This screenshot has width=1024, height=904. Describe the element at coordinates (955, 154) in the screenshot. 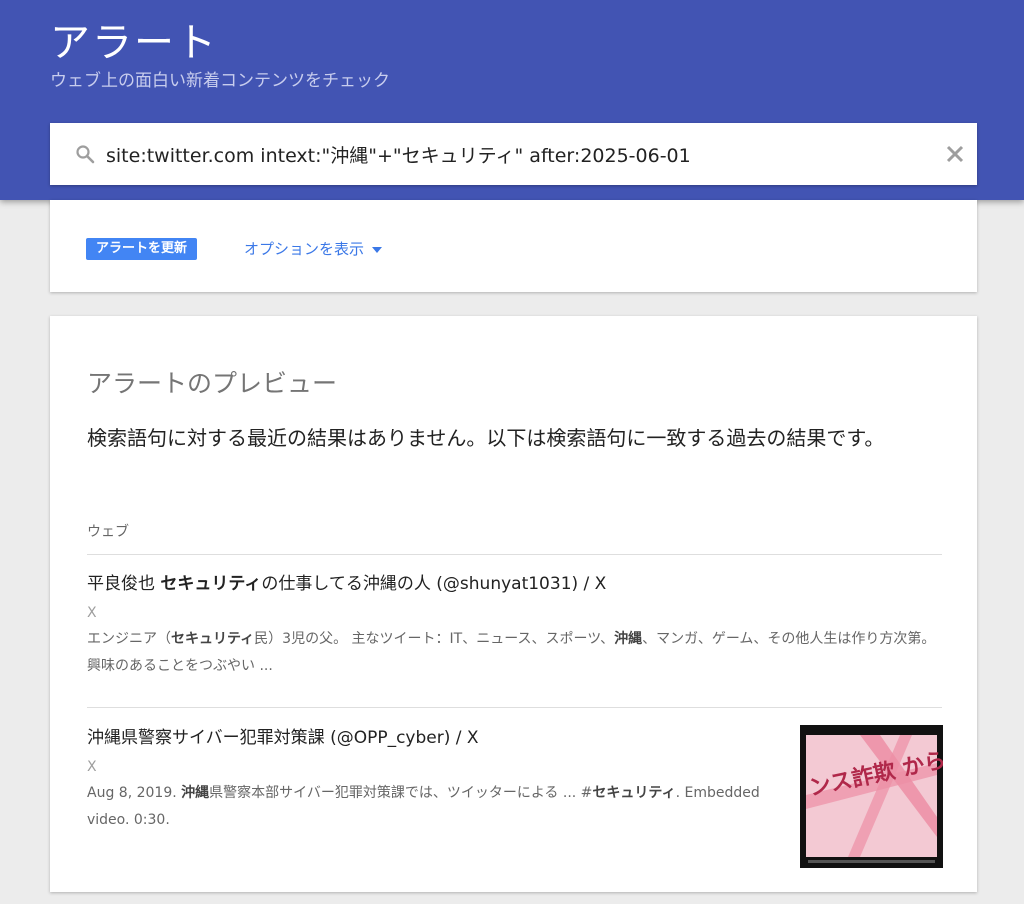

I see `close-icon` at that location.